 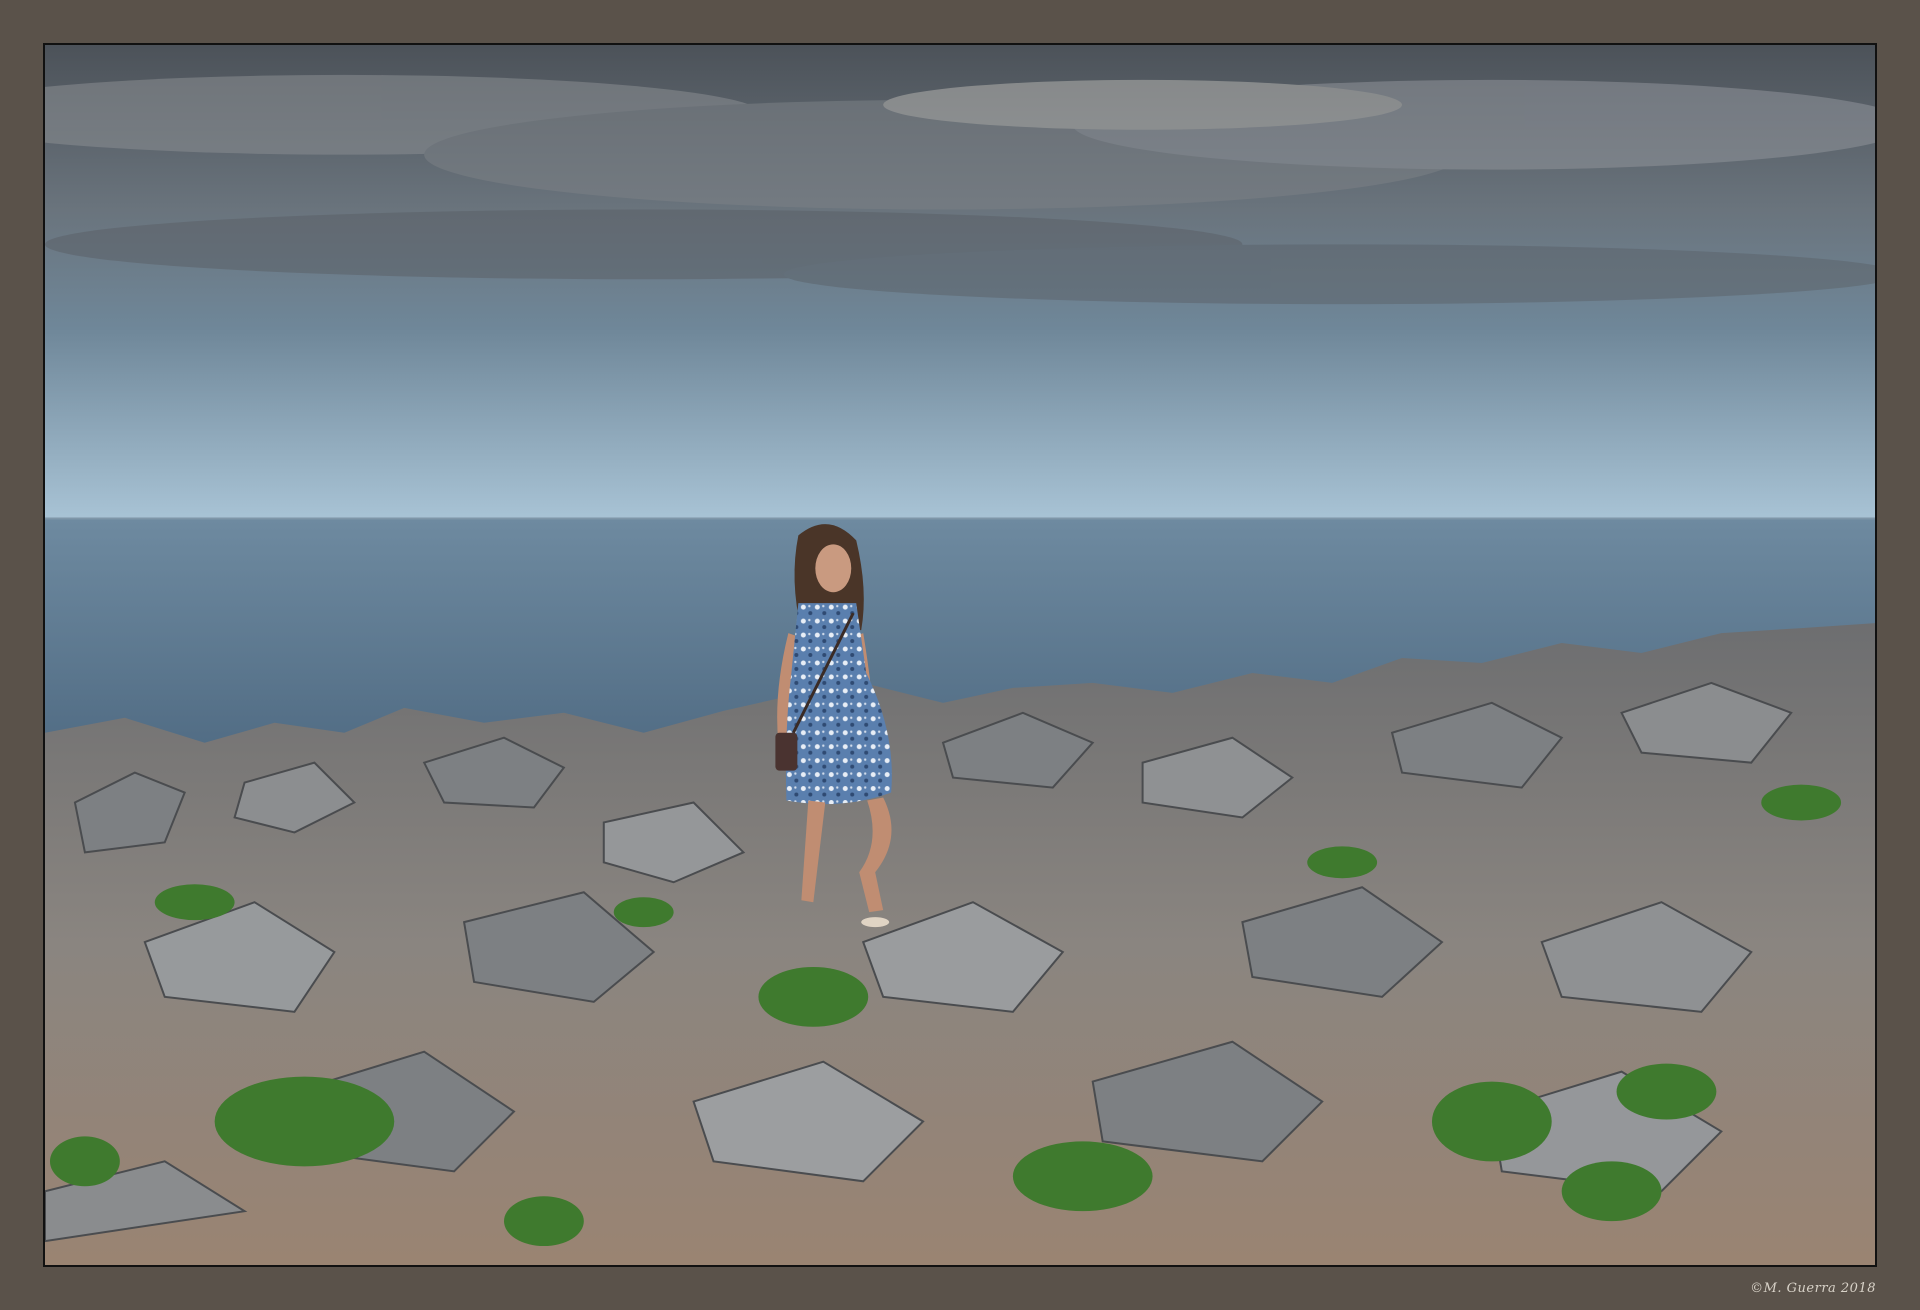 I want to click on face, so click(x=833, y=568).